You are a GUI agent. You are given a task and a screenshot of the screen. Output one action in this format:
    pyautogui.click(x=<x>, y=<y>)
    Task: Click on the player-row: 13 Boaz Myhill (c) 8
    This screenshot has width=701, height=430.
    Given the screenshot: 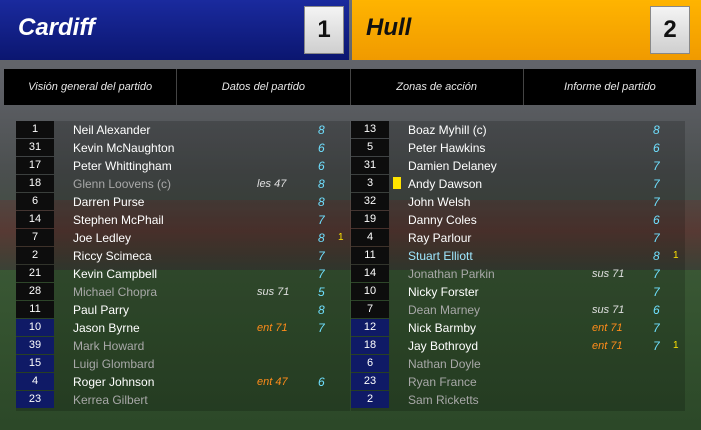 What is the action you would take?
    pyautogui.click(x=518, y=130)
    